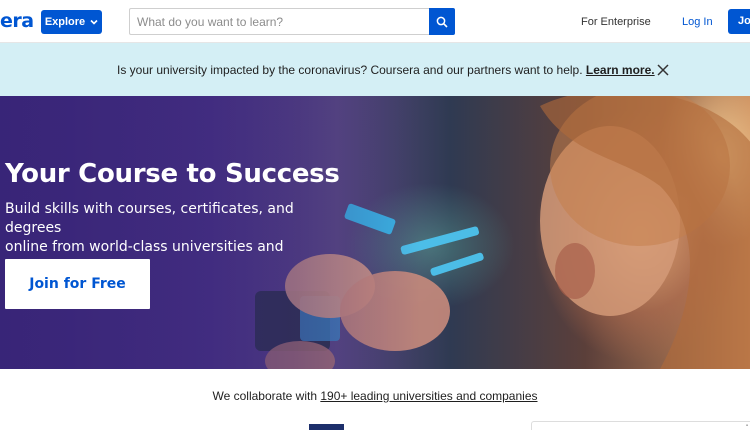 The height and width of the screenshot is (430, 750). I want to click on learn-more-link: Learn more., so click(620, 70).